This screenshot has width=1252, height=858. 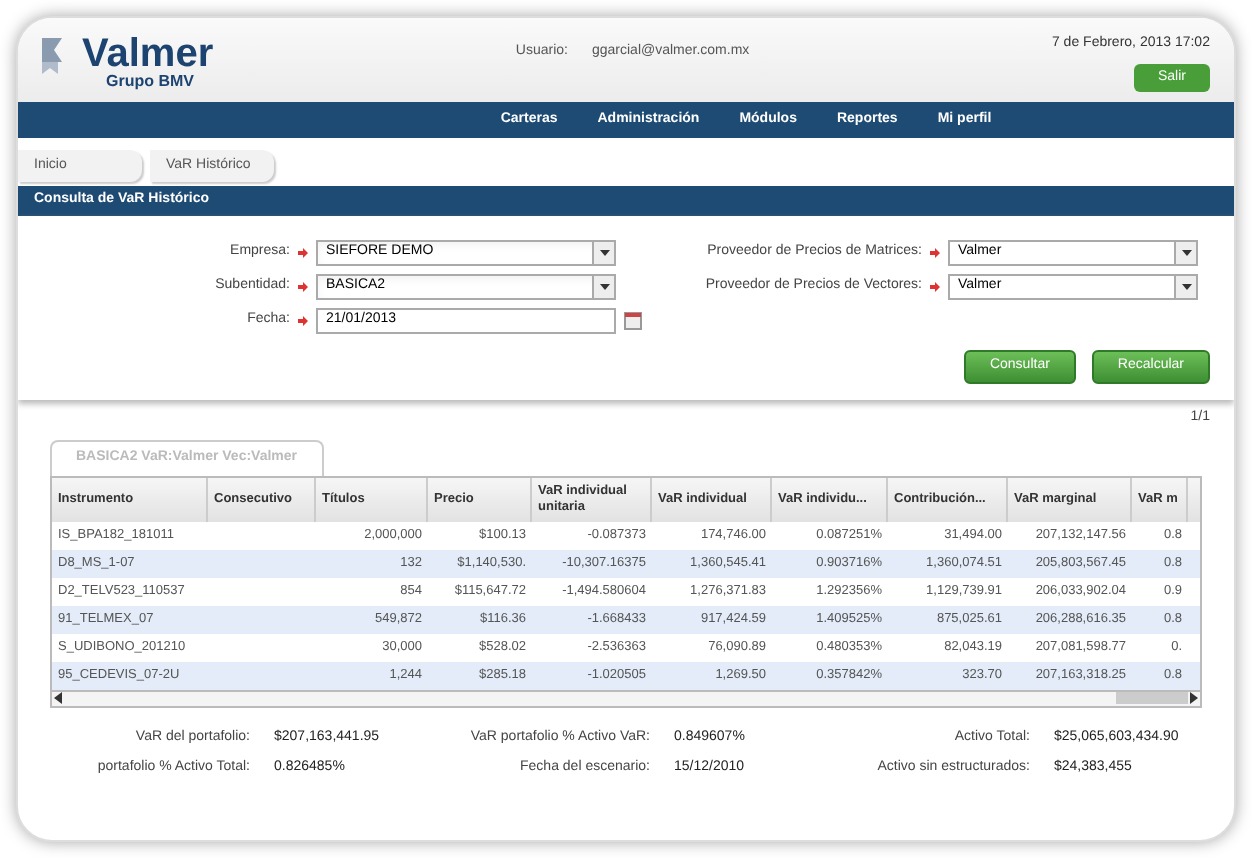 I want to click on scroll-thumb, so click(x=1152, y=698).